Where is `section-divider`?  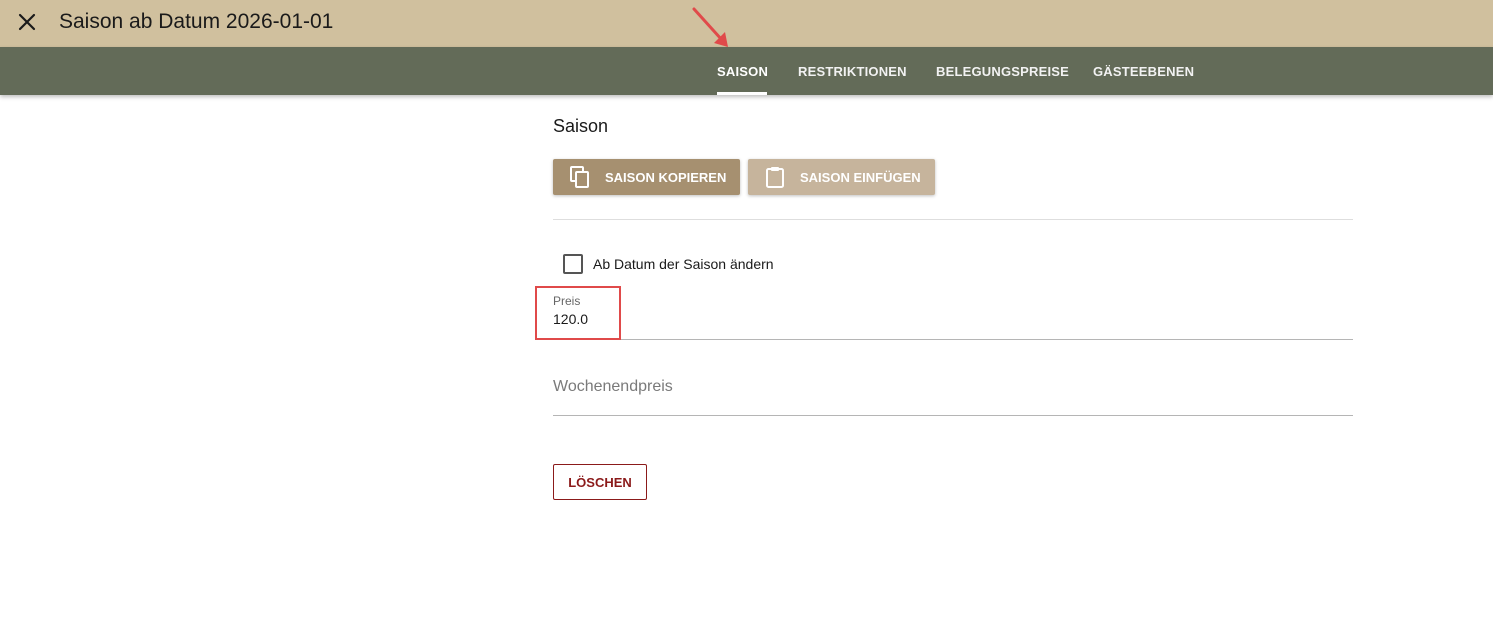
section-divider is located at coordinates (953, 219).